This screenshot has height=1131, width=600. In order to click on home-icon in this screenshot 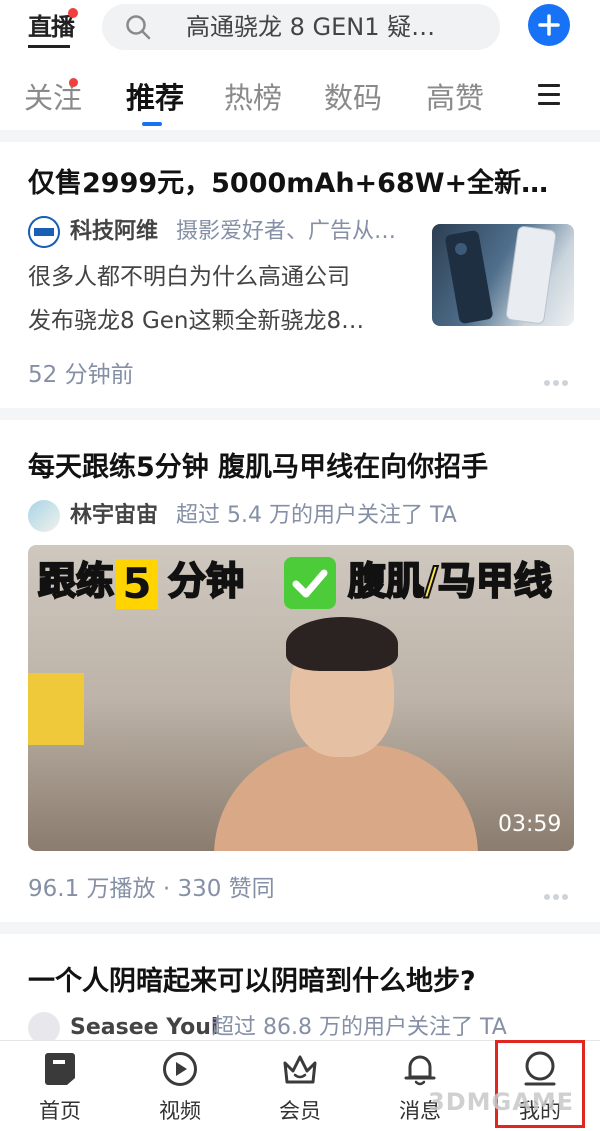, I will do `click(60, 1069)`.